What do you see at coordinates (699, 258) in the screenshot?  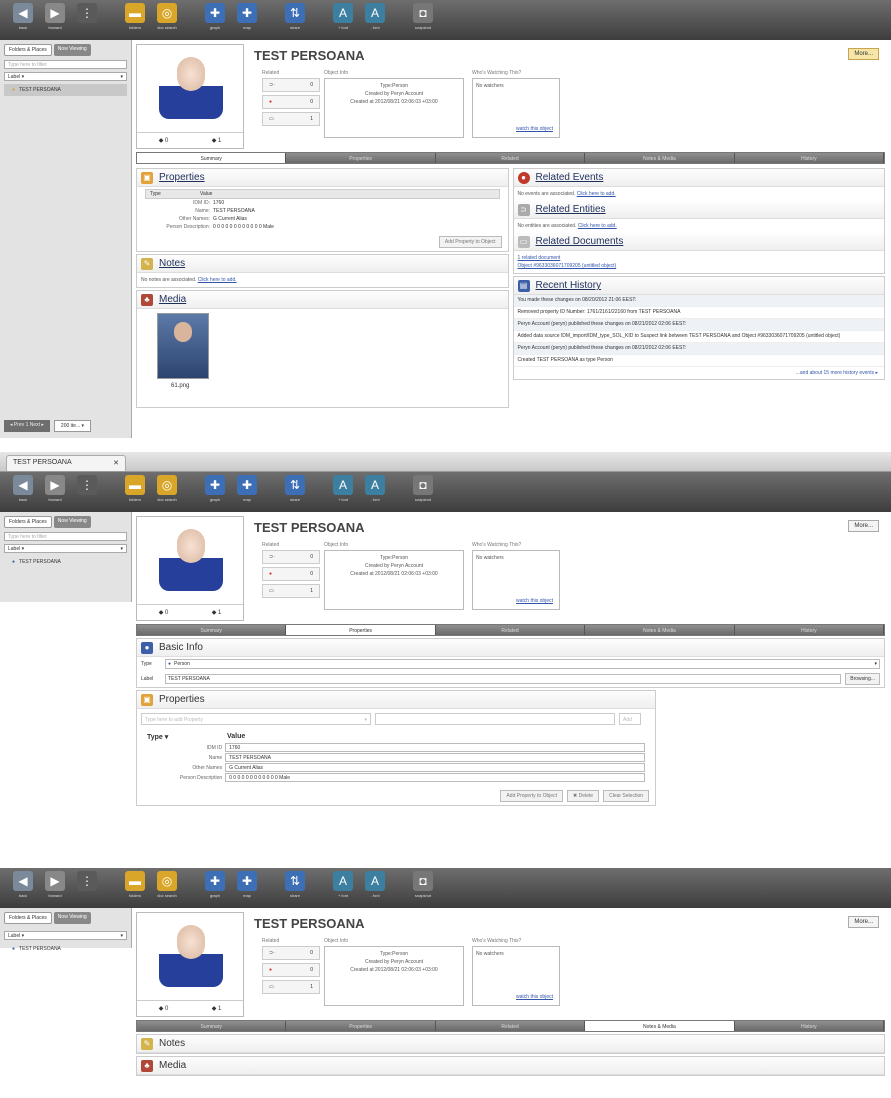 I see `document-count-link: 1 related document` at bounding box center [699, 258].